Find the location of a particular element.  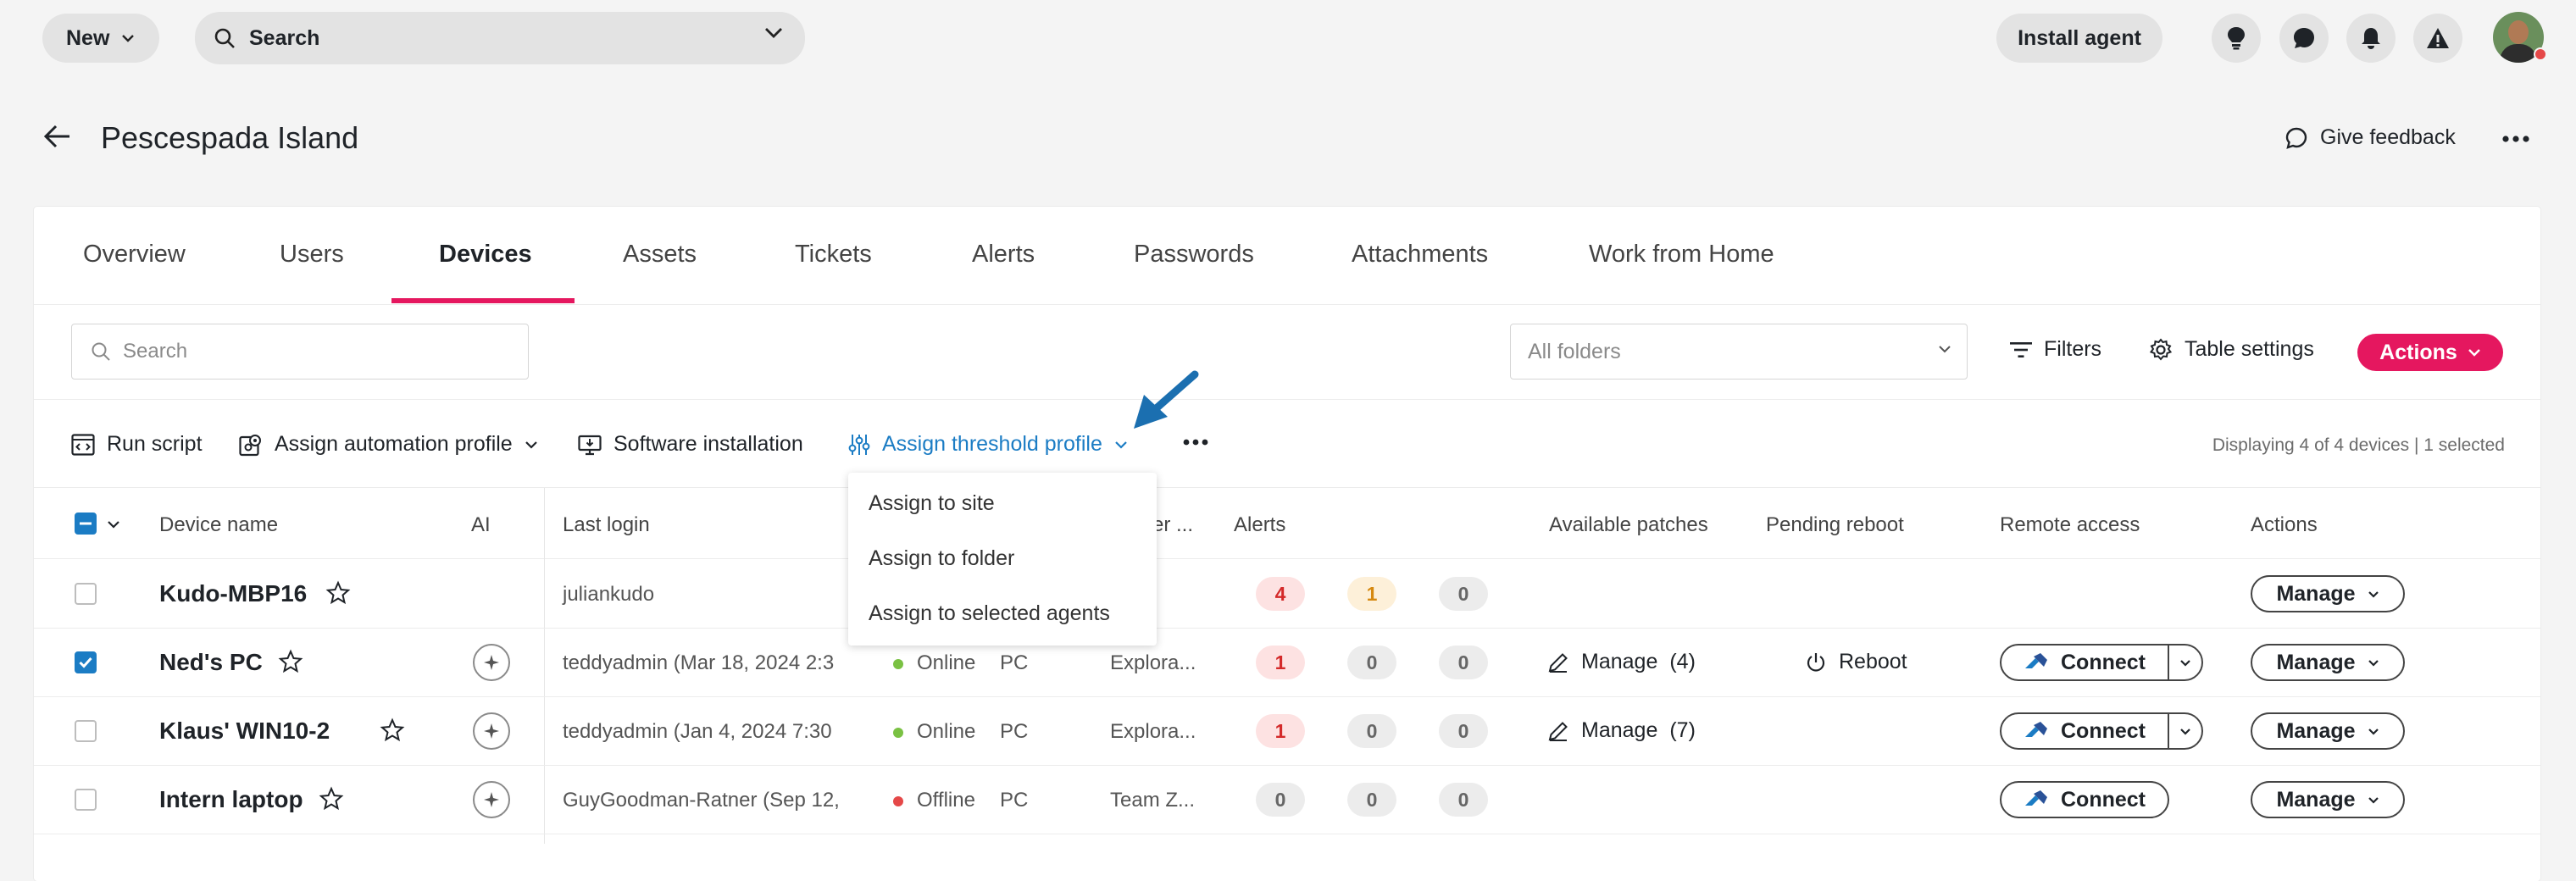

col-available-patches: Available patches is located at coordinates (1628, 525).